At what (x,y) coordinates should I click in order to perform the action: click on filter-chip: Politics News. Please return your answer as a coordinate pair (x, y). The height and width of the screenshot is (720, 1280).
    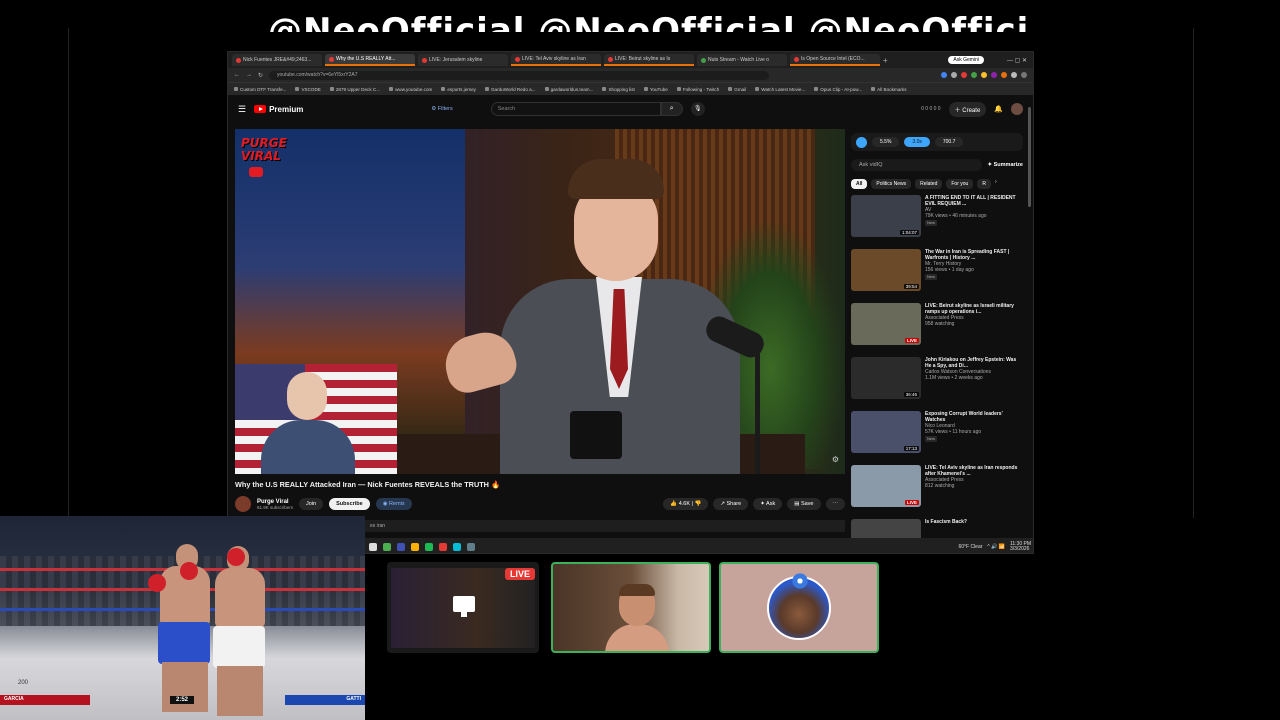
    Looking at the image, I should click on (891, 184).